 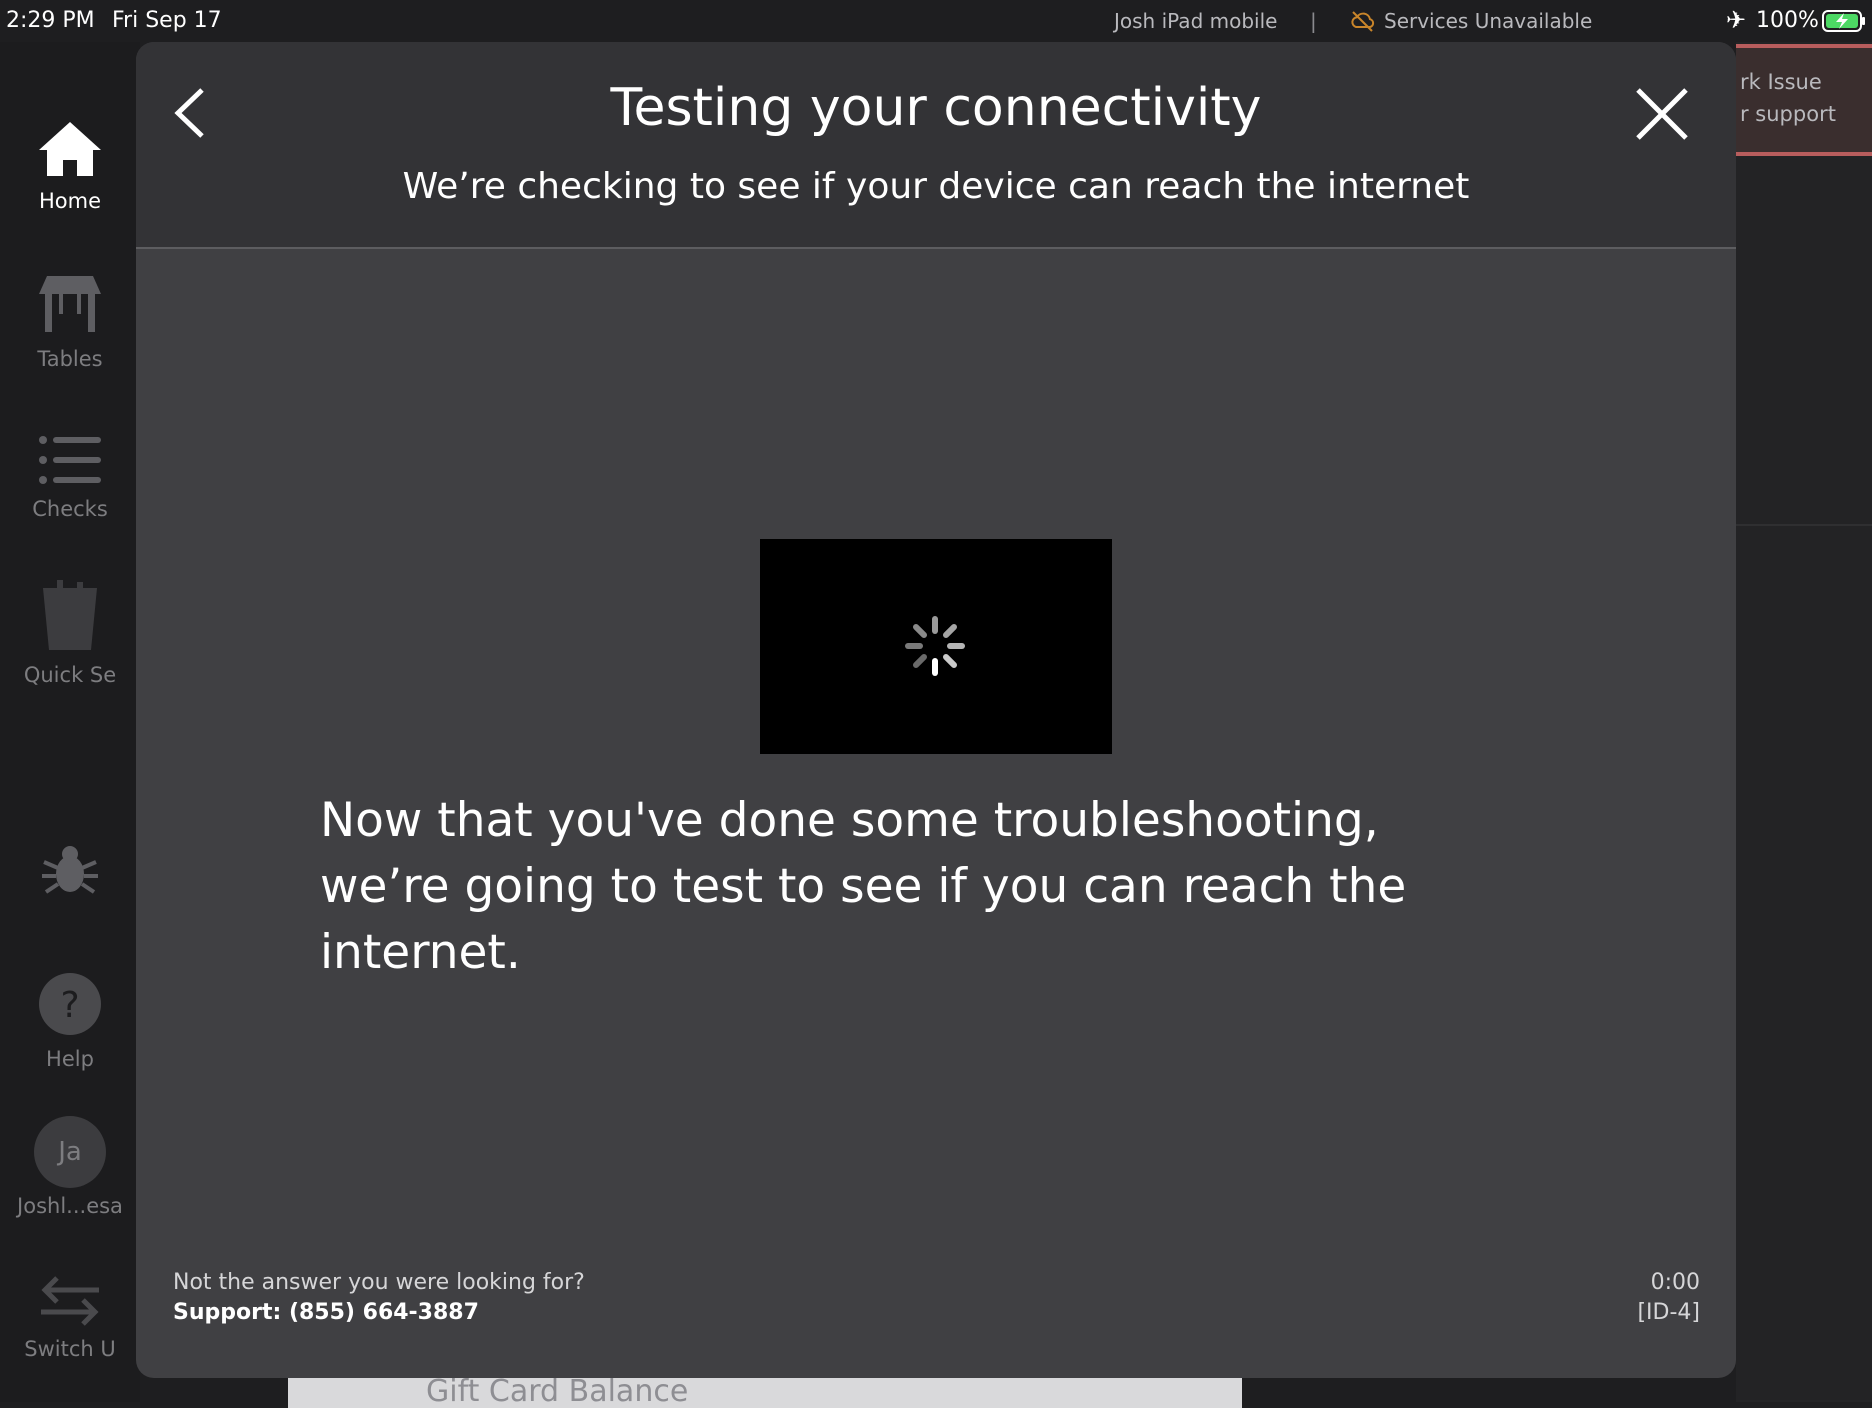 What do you see at coordinates (1363, 21) in the screenshot?
I see `cloud-offline-icon` at bounding box center [1363, 21].